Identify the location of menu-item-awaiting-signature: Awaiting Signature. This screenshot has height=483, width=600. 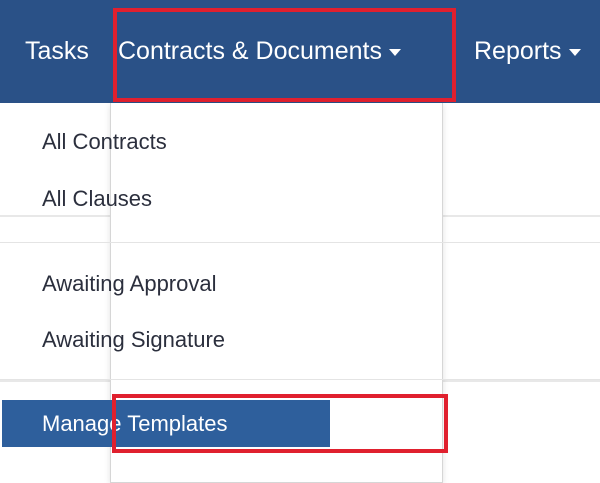
(300, 340).